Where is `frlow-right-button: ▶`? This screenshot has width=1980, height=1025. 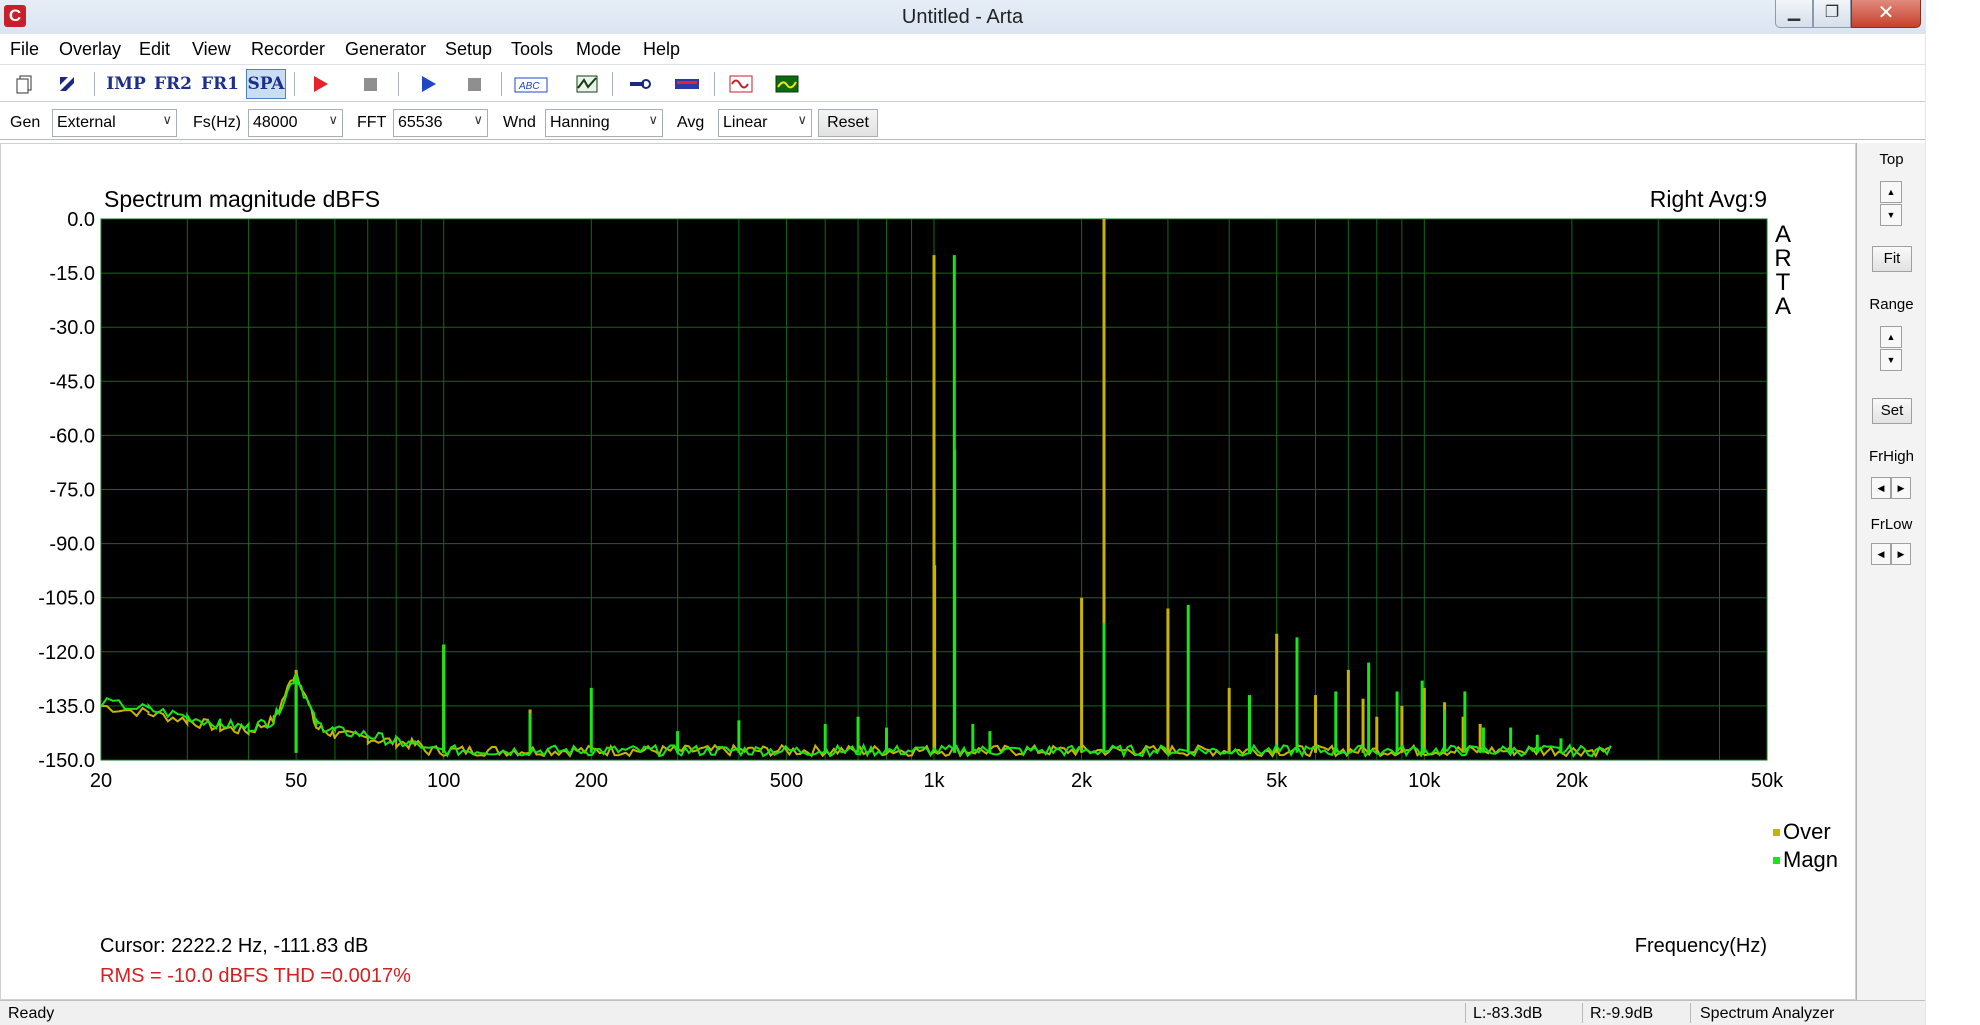 frlow-right-button: ▶ is located at coordinates (1901, 554).